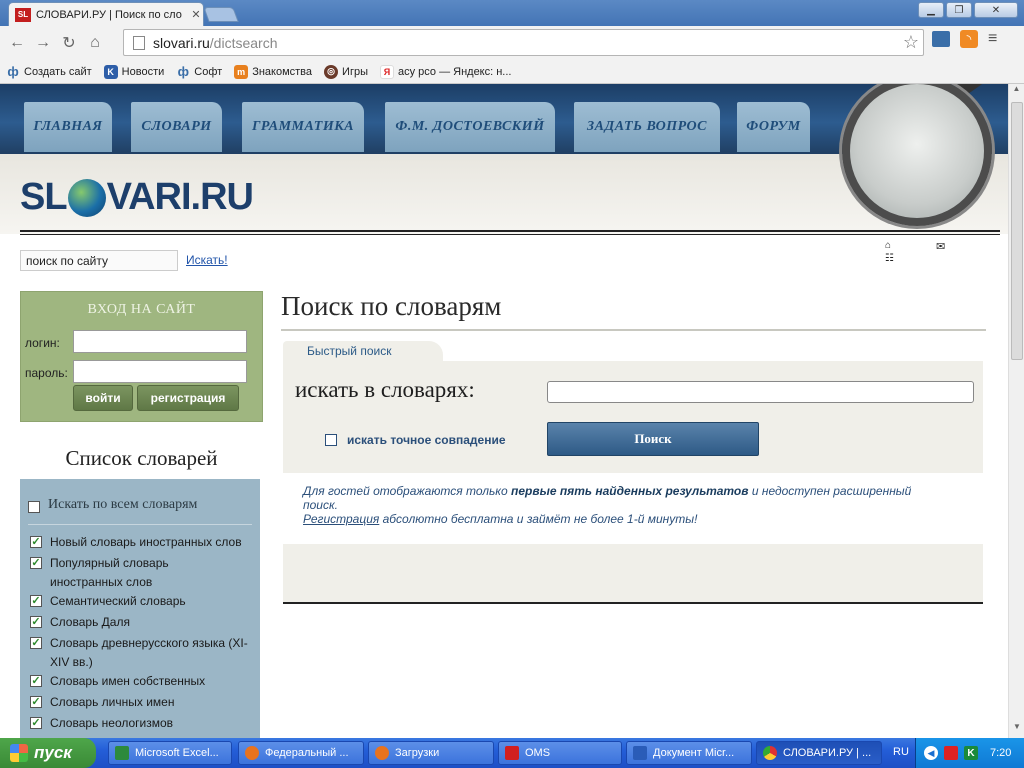 This screenshot has height=768, width=1024. I want to click on antivirus-icon, so click(951, 753).